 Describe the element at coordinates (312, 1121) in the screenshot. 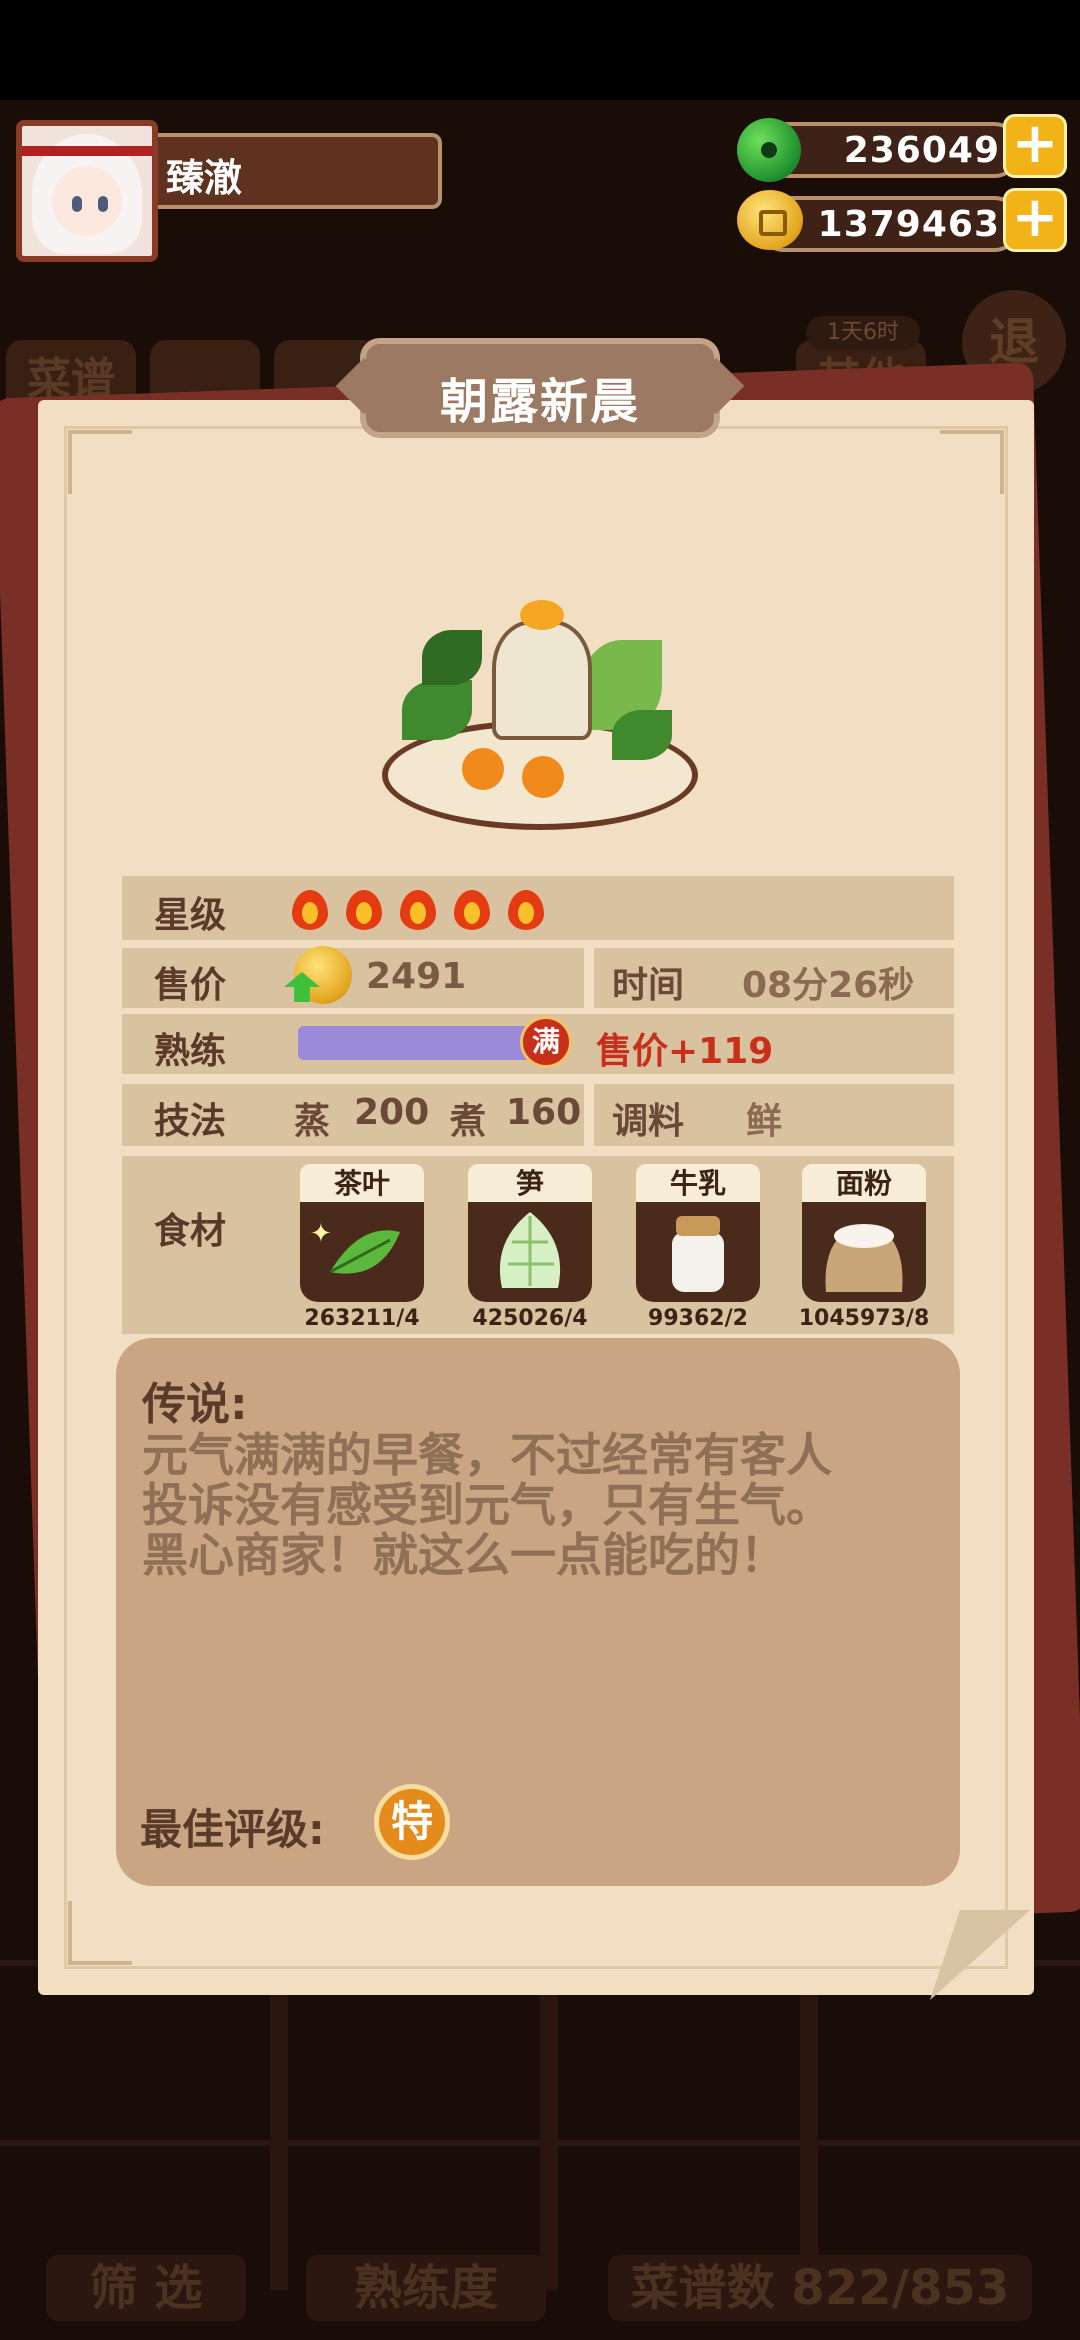

I see `technique-steam-name: 蒸` at that location.